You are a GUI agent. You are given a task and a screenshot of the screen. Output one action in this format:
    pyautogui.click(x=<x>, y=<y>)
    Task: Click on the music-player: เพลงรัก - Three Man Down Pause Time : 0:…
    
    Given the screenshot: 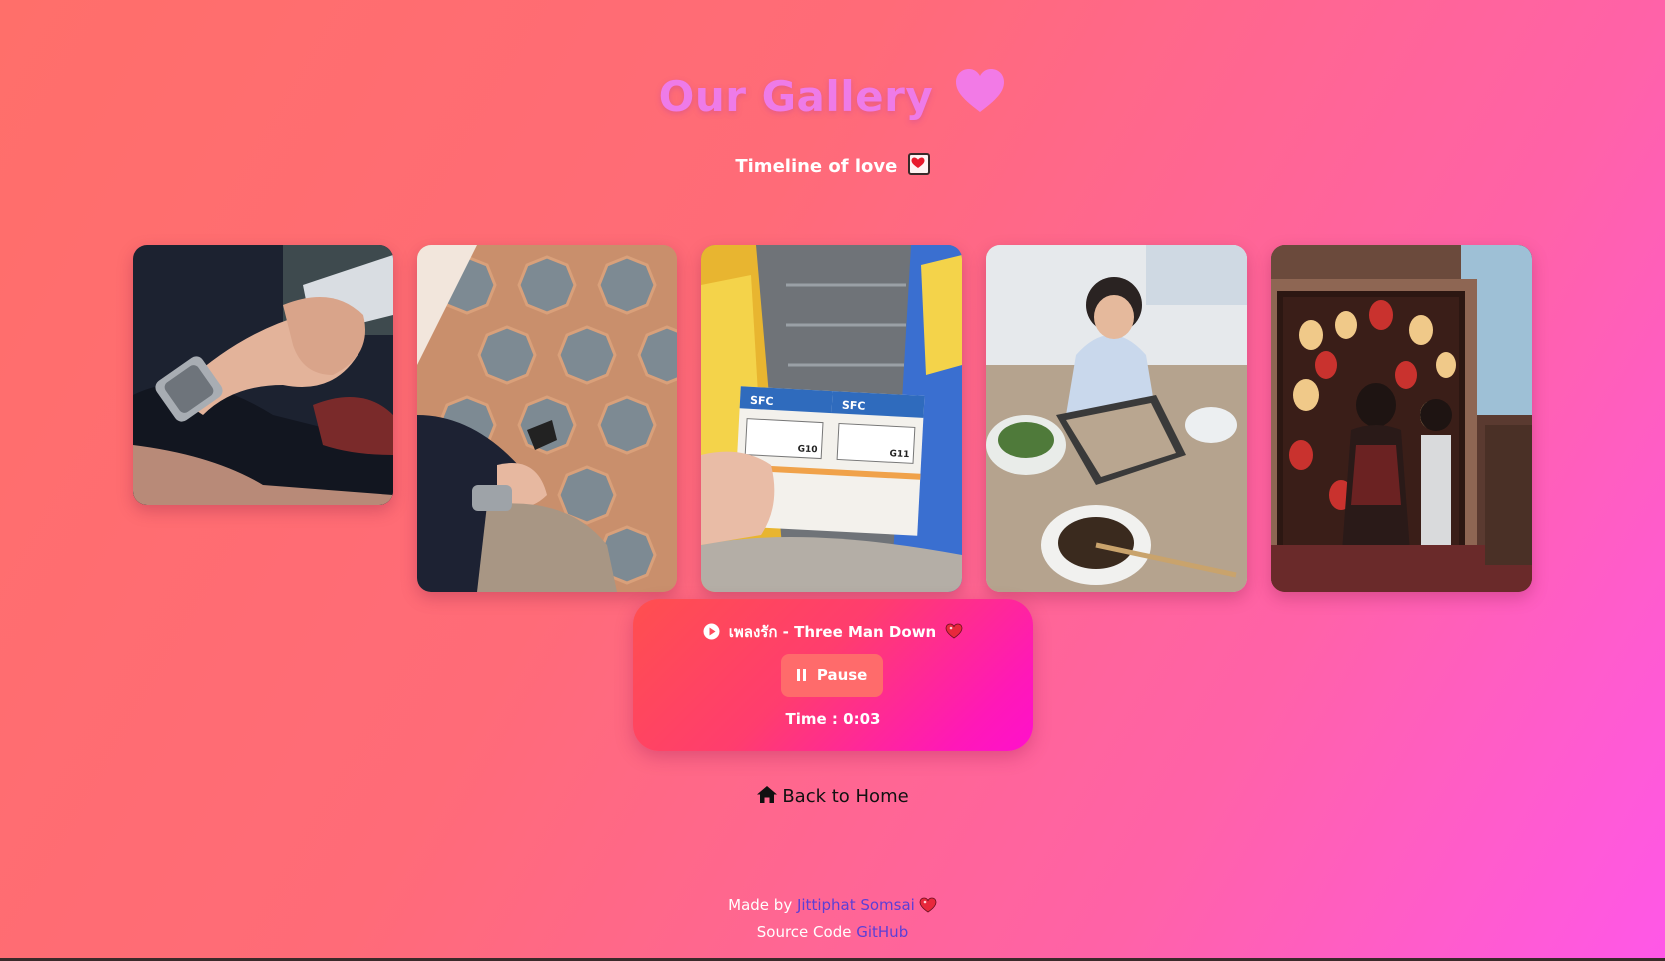 What is the action you would take?
    pyautogui.click(x=833, y=675)
    